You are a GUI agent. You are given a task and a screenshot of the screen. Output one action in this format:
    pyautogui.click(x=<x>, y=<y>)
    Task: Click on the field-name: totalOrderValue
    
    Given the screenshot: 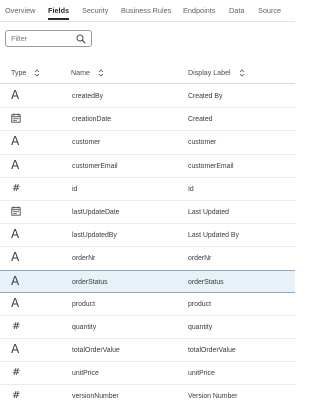 What is the action you would take?
    pyautogui.click(x=96, y=351)
    